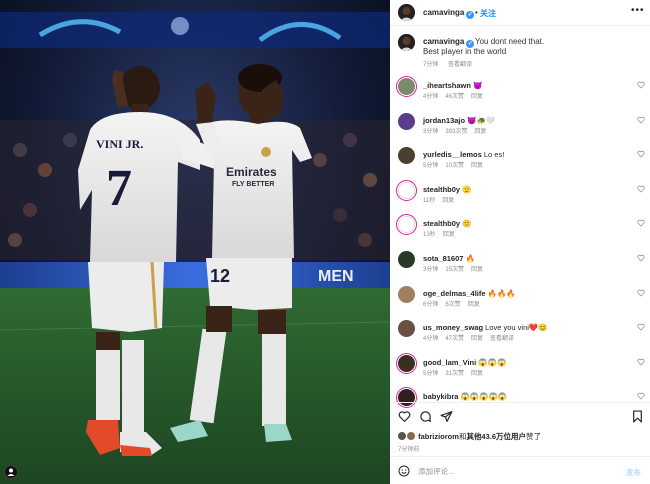 This screenshot has width=650, height=484. What do you see at coordinates (431, 131) in the screenshot?
I see `comment-time: 3分钟` at bounding box center [431, 131].